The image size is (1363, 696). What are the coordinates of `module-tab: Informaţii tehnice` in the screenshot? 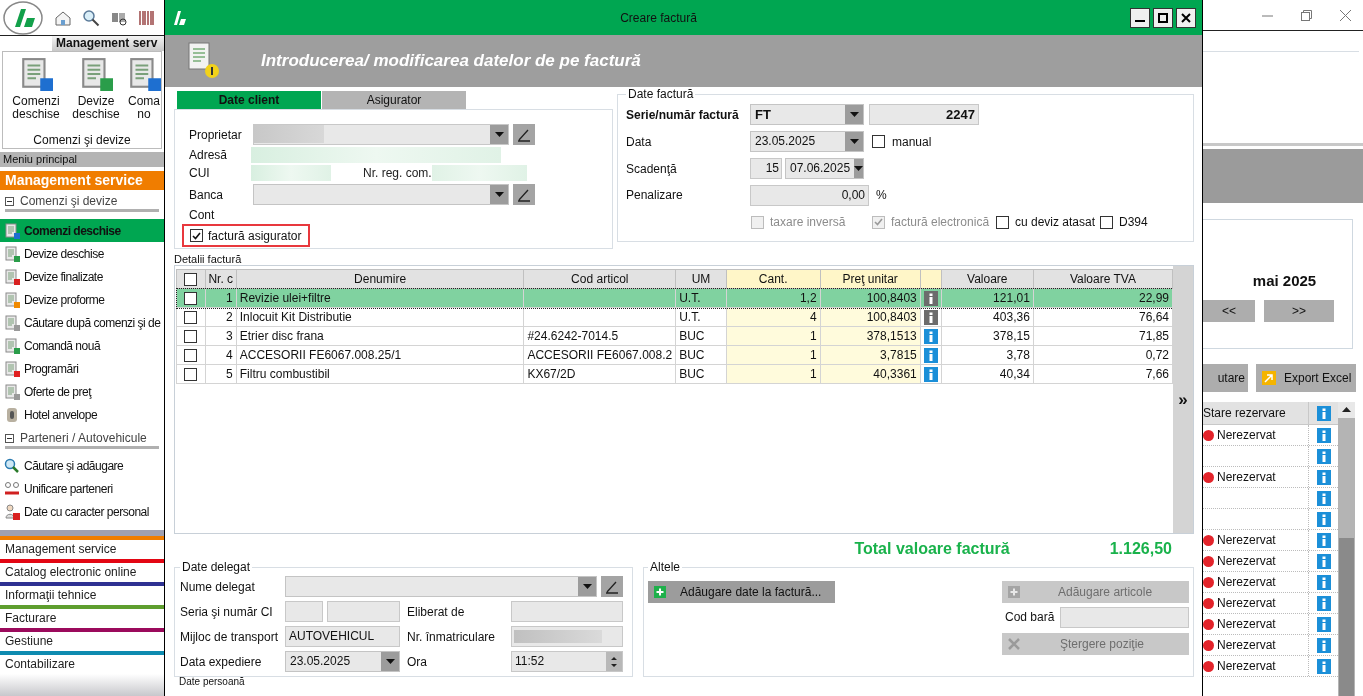 It's located at (82, 595).